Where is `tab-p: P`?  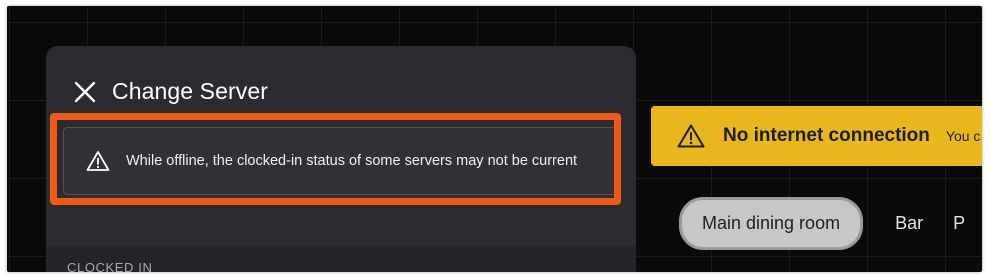 tab-p: P is located at coordinates (959, 223).